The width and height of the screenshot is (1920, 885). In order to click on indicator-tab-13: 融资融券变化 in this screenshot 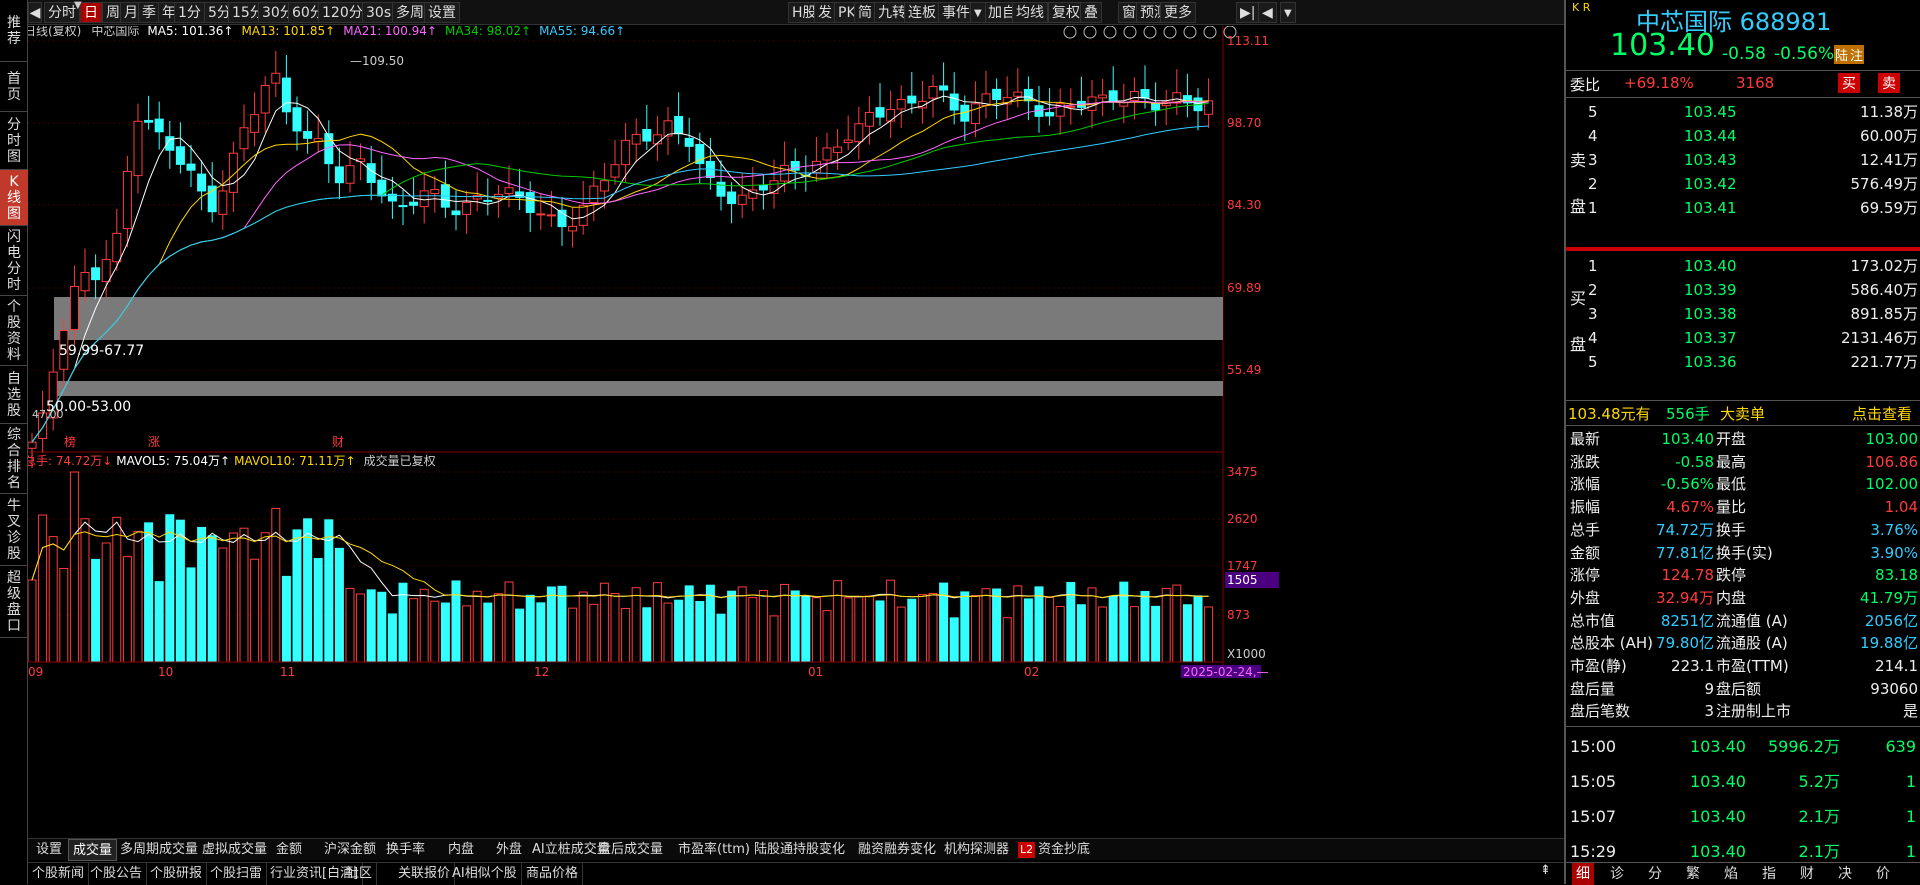, I will do `click(897, 850)`.